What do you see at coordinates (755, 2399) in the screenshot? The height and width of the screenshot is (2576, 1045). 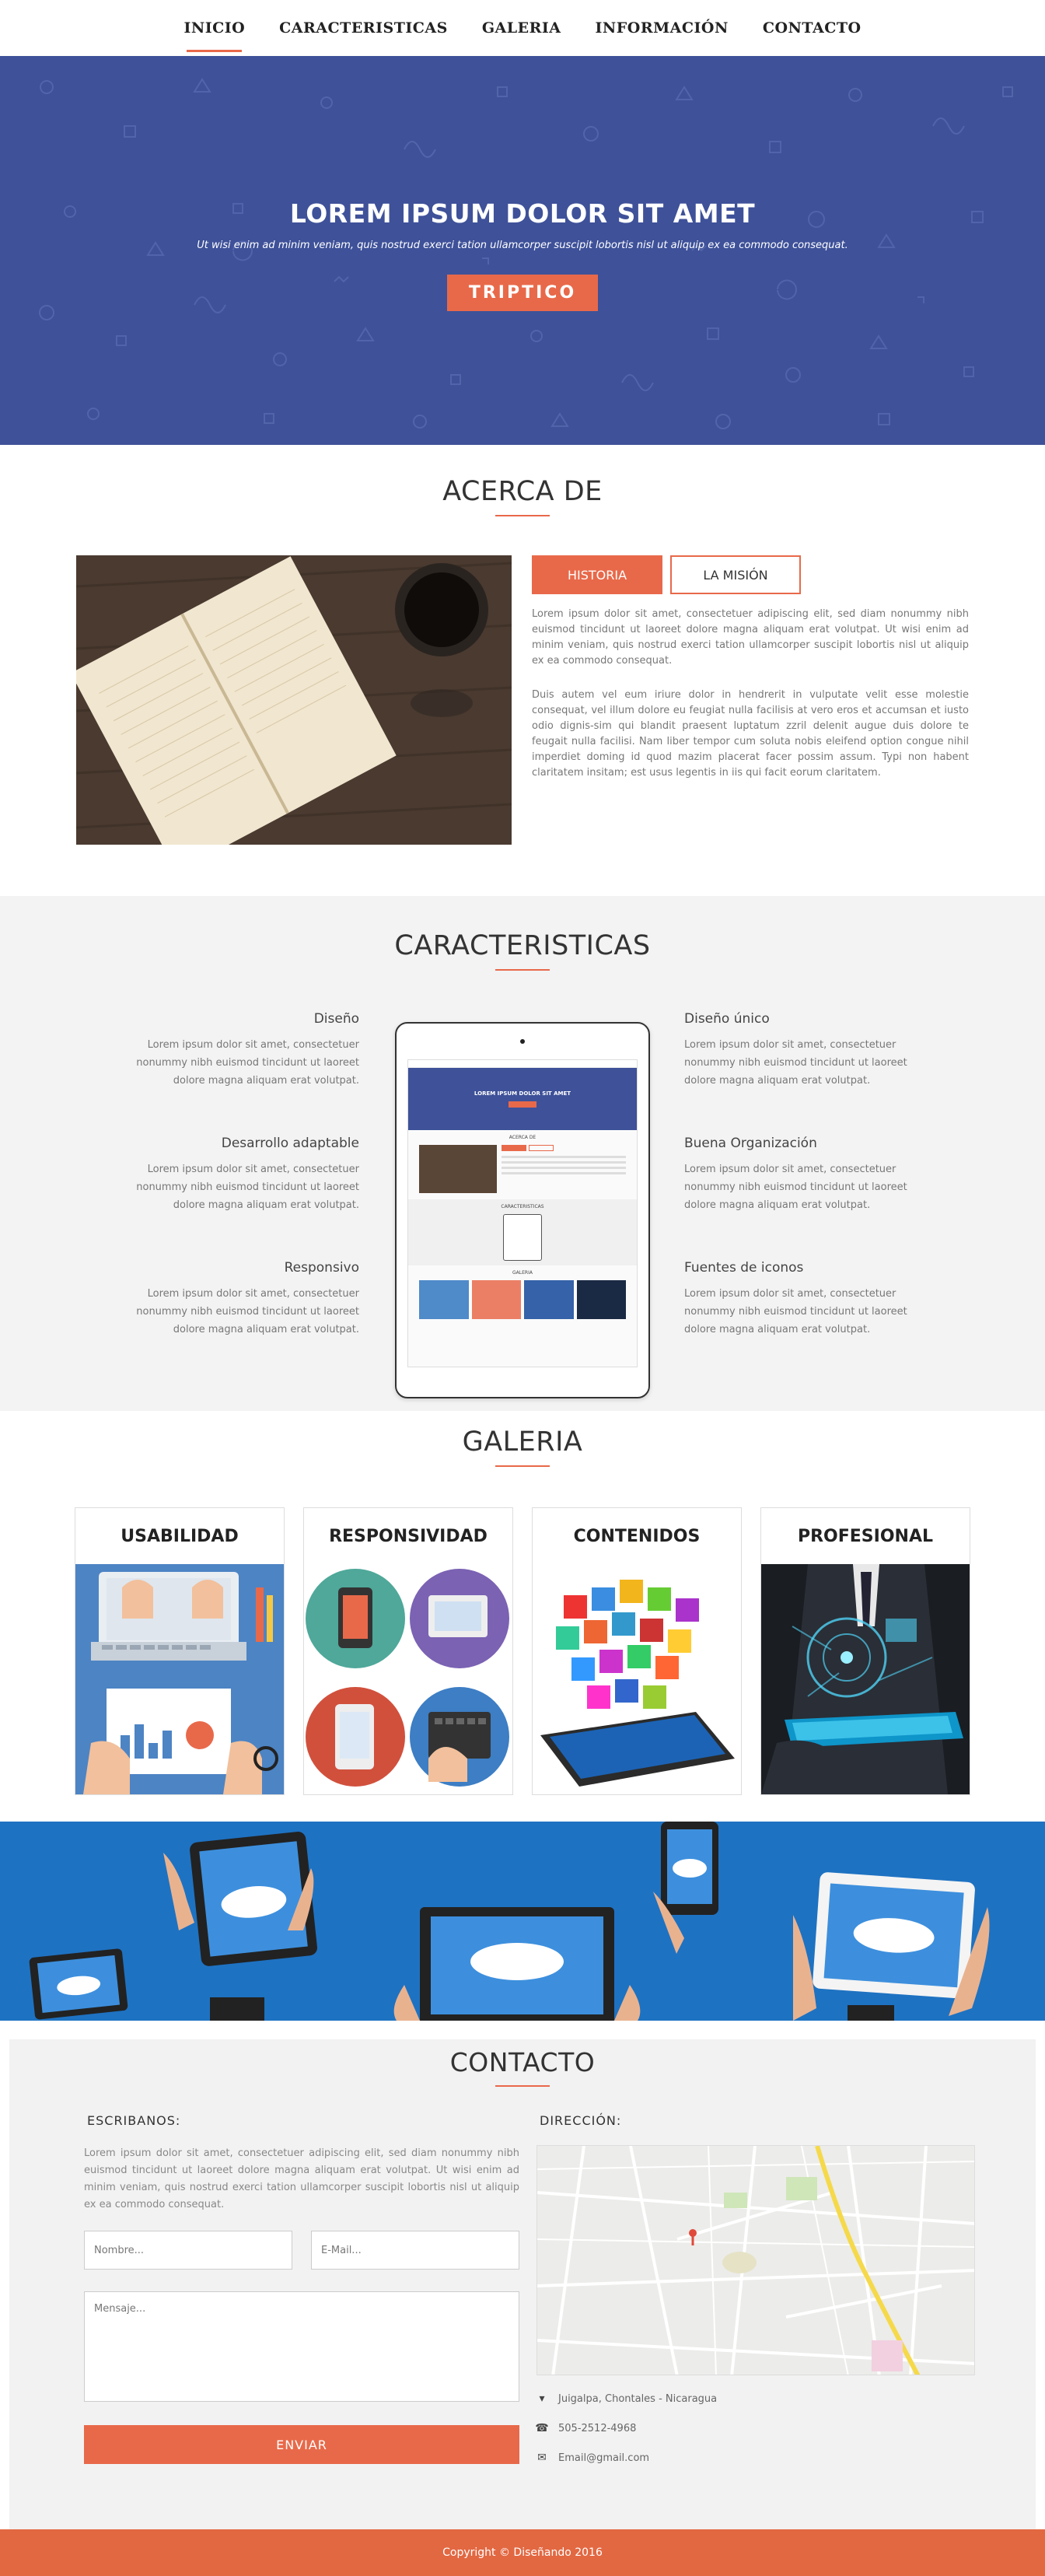 I see `address-line: ▾ Juigalpa, Chontales - Nicaragua` at bounding box center [755, 2399].